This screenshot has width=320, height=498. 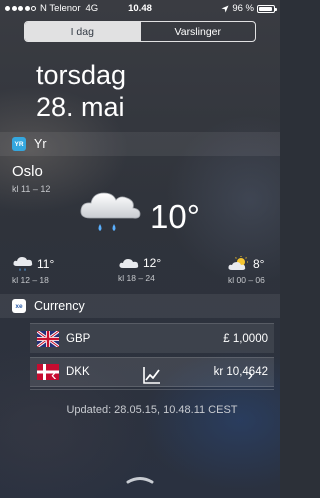 I want to click on currency-widget-header: xe Currency, so click(x=140, y=306).